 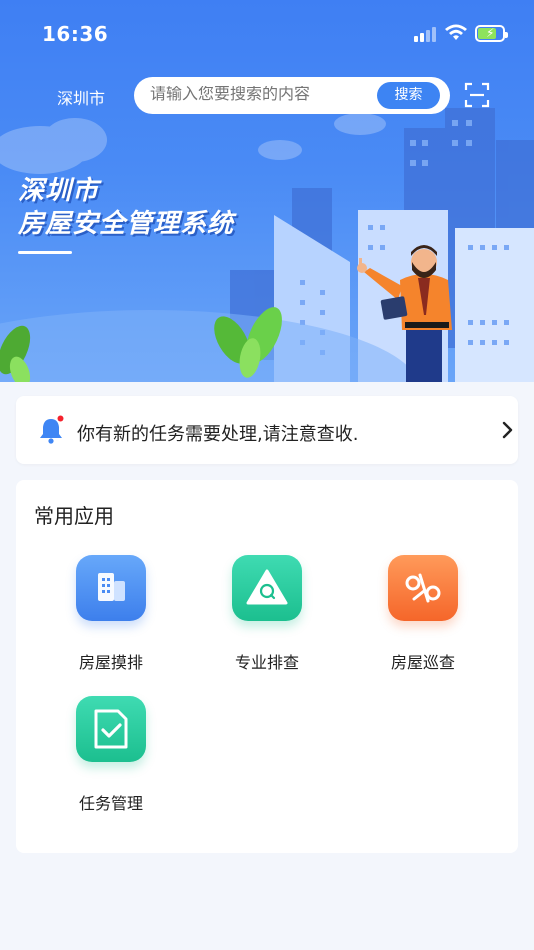 I want to click on app-label: 专业排查, so click(x=266, y=662).